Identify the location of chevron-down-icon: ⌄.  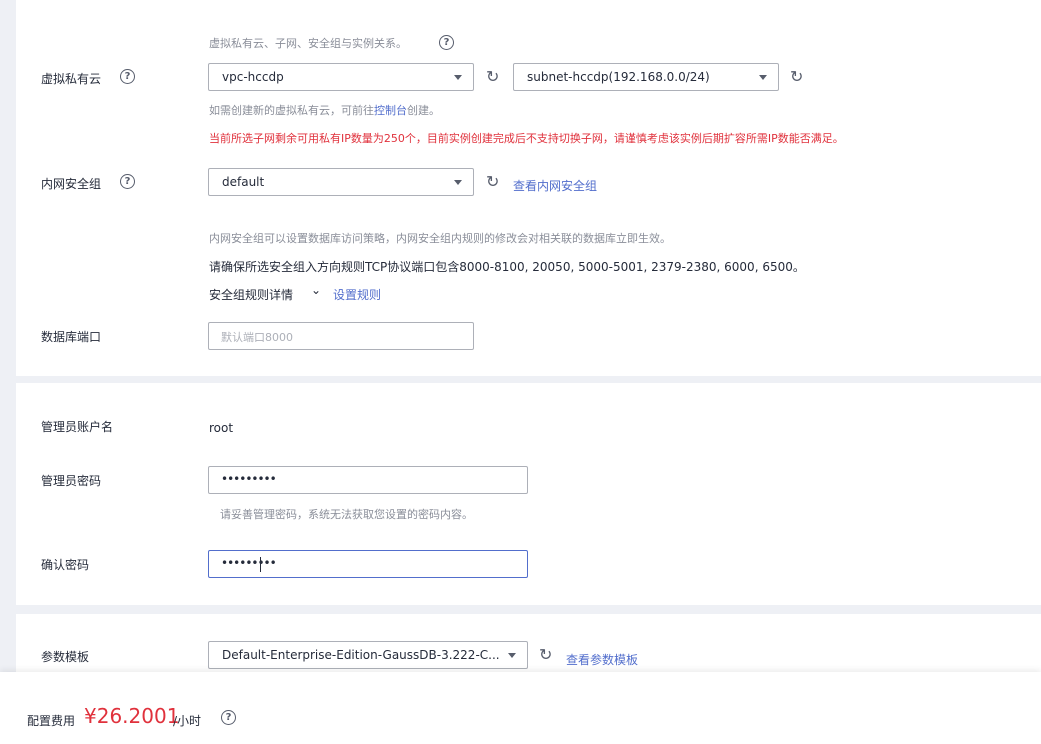
(316, 290).